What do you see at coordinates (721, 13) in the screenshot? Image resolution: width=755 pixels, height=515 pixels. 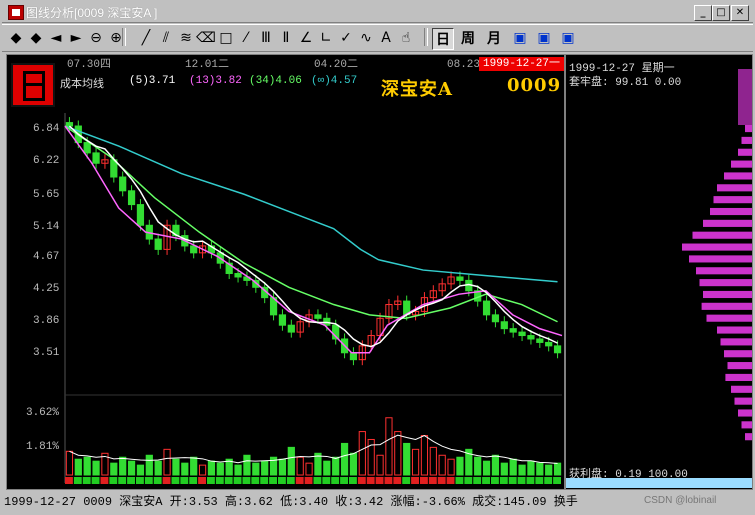 I see `maximize-button: □` at bounding box center [721, 13].